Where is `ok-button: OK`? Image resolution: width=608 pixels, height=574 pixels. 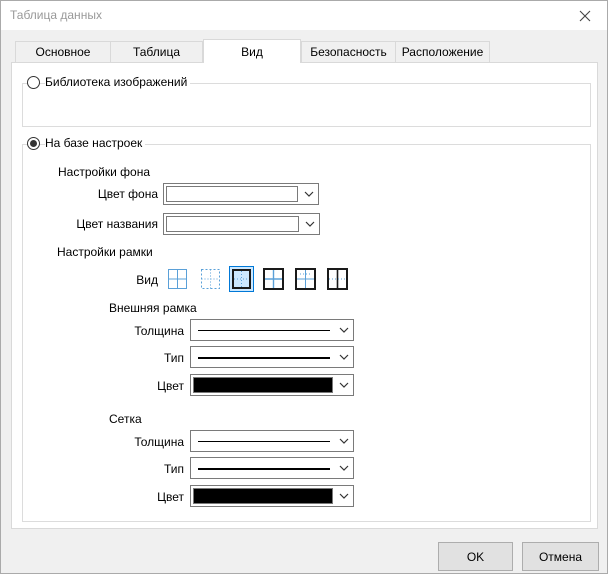
ok-button: OK is located at coordinates (475, 556).